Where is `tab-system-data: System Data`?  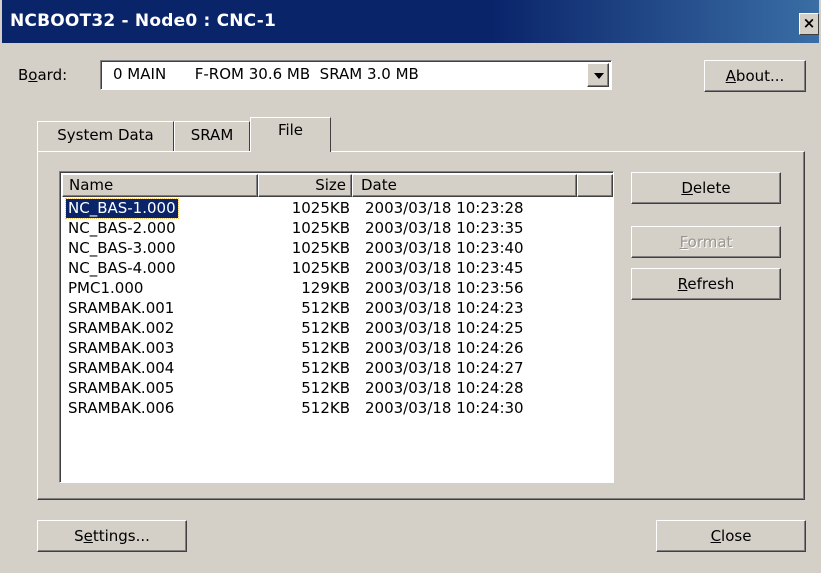
tab-system-data: System Data is located at coordinates (105, 136).